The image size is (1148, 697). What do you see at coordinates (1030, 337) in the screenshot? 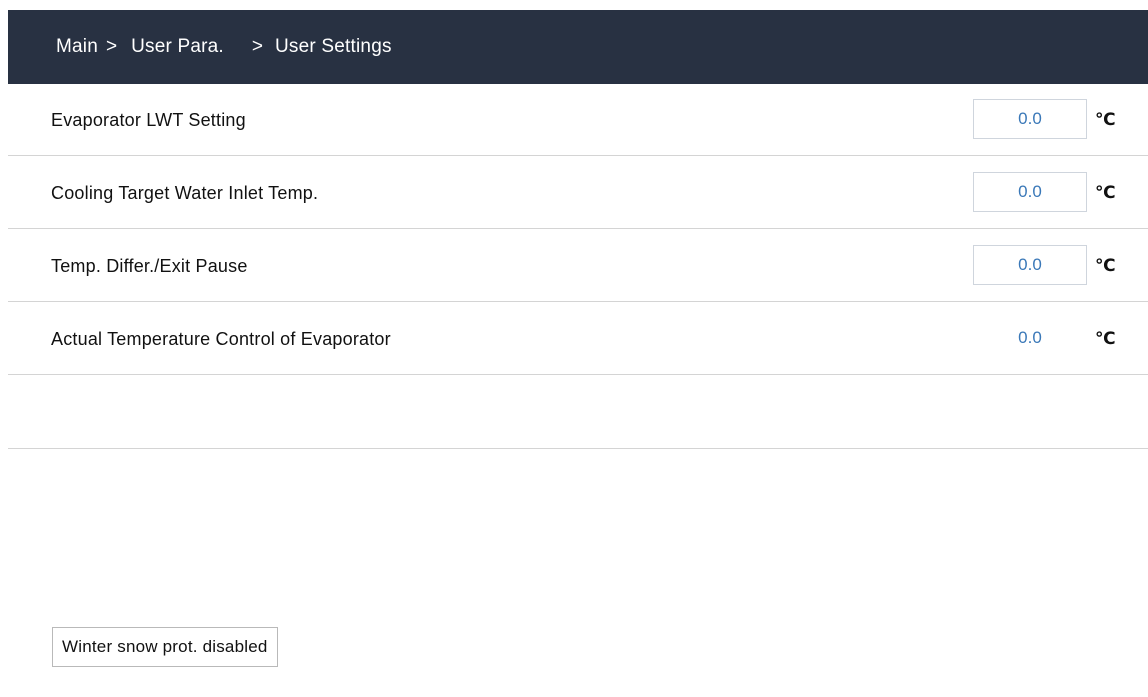
I see `actual-temp-control-value: 0.0` at bounding box center [1030, 337].